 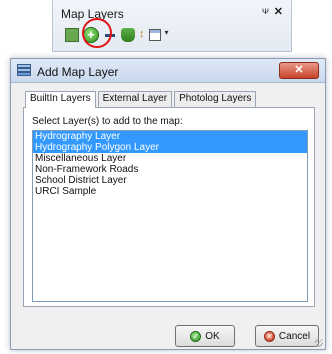 I want to click on ok-button: ✓ OK, so click(x=205, y=336).